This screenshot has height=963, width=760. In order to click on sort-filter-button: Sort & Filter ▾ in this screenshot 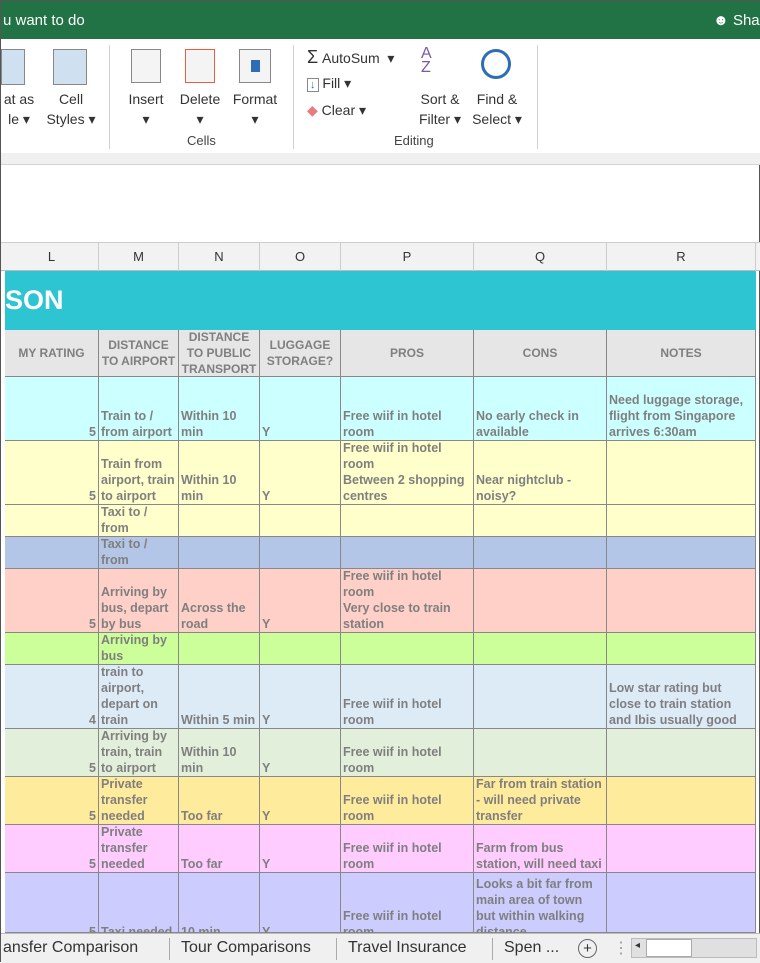, I will do `click(440, 109)`.